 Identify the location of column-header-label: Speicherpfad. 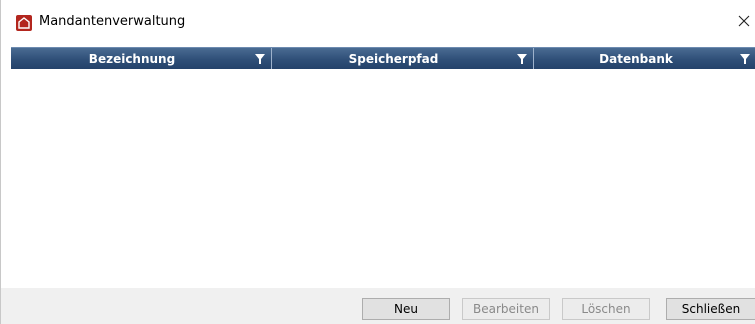
(393, 59).